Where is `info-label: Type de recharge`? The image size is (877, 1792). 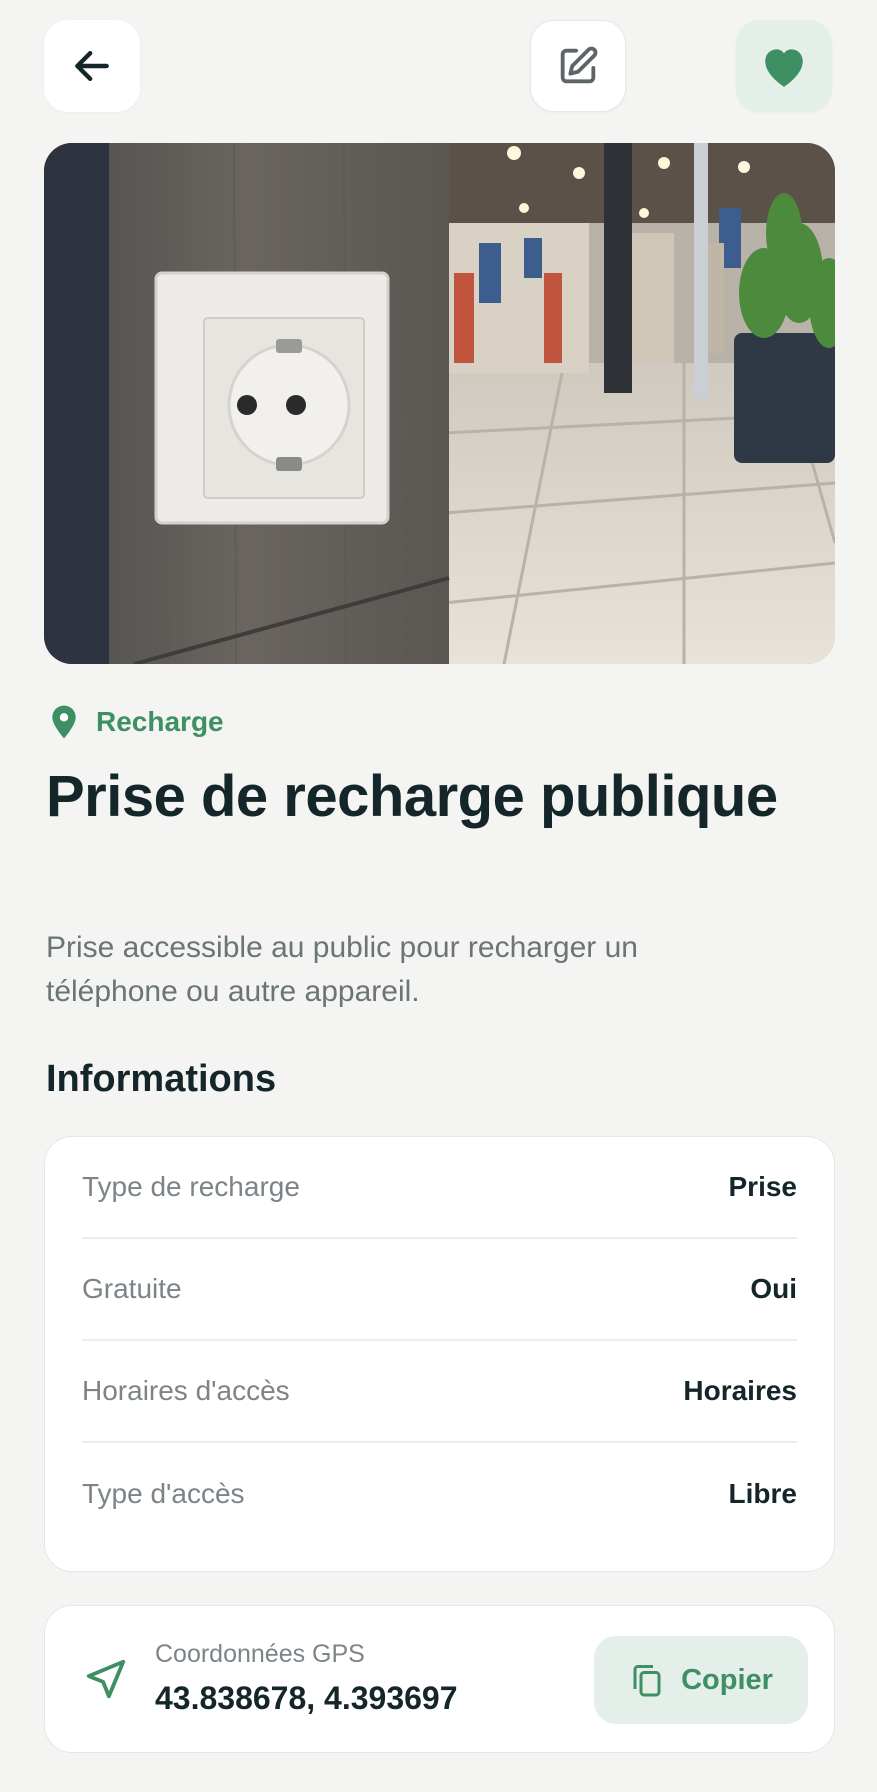
info-label: Type de recharge is located at coordinates (191, 1186).